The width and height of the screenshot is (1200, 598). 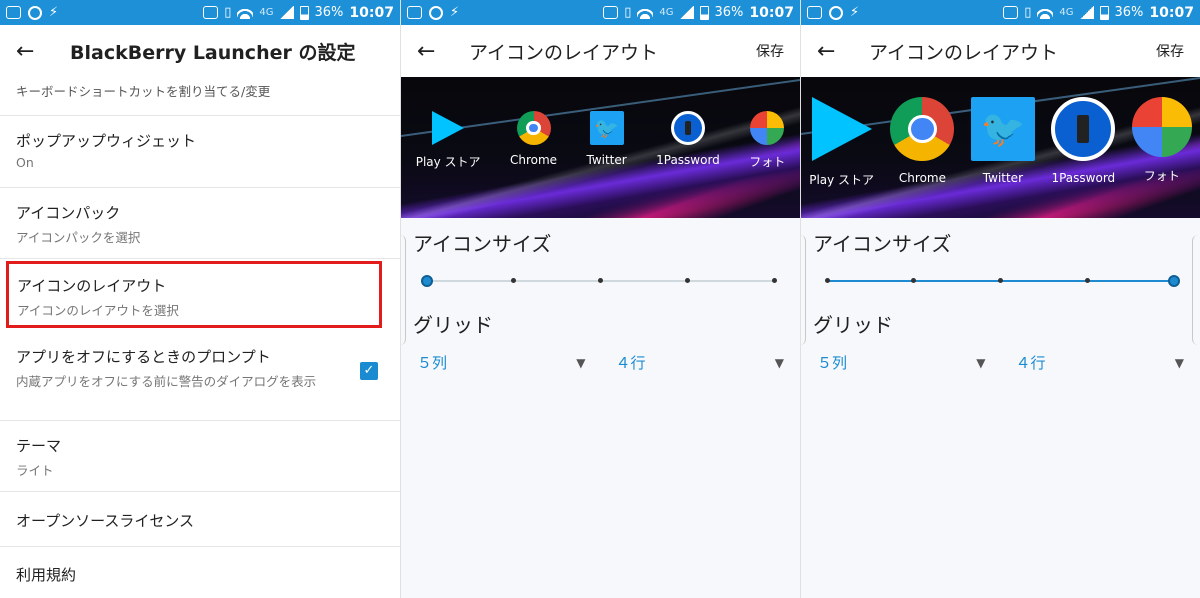 What do you see at coordinates (194, 294) in the screenshot?
I see `setting-icon-layout: アイコンのレイアウト アイコンのレイアウトを選択` at bounding box center [194, 294].